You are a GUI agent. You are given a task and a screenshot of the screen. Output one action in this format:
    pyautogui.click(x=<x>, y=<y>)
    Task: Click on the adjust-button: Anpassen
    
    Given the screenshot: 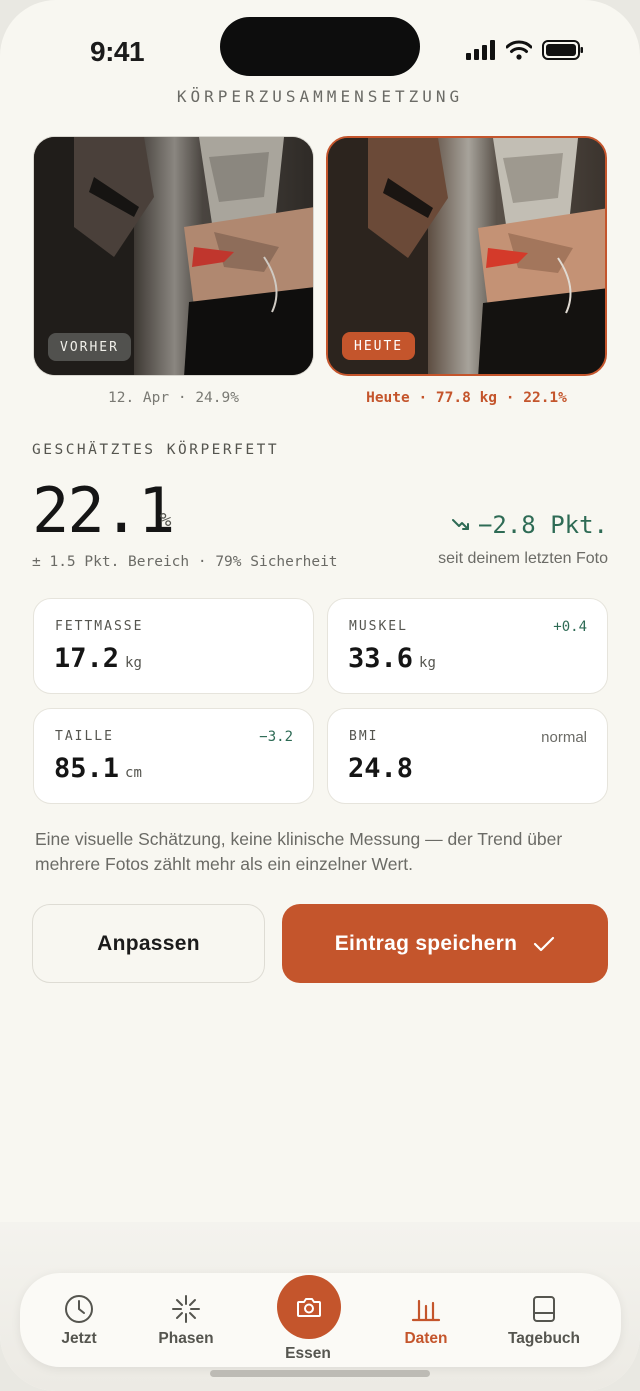 What is the action you would take?
    pyautogui.click(x=148, y=943)
    